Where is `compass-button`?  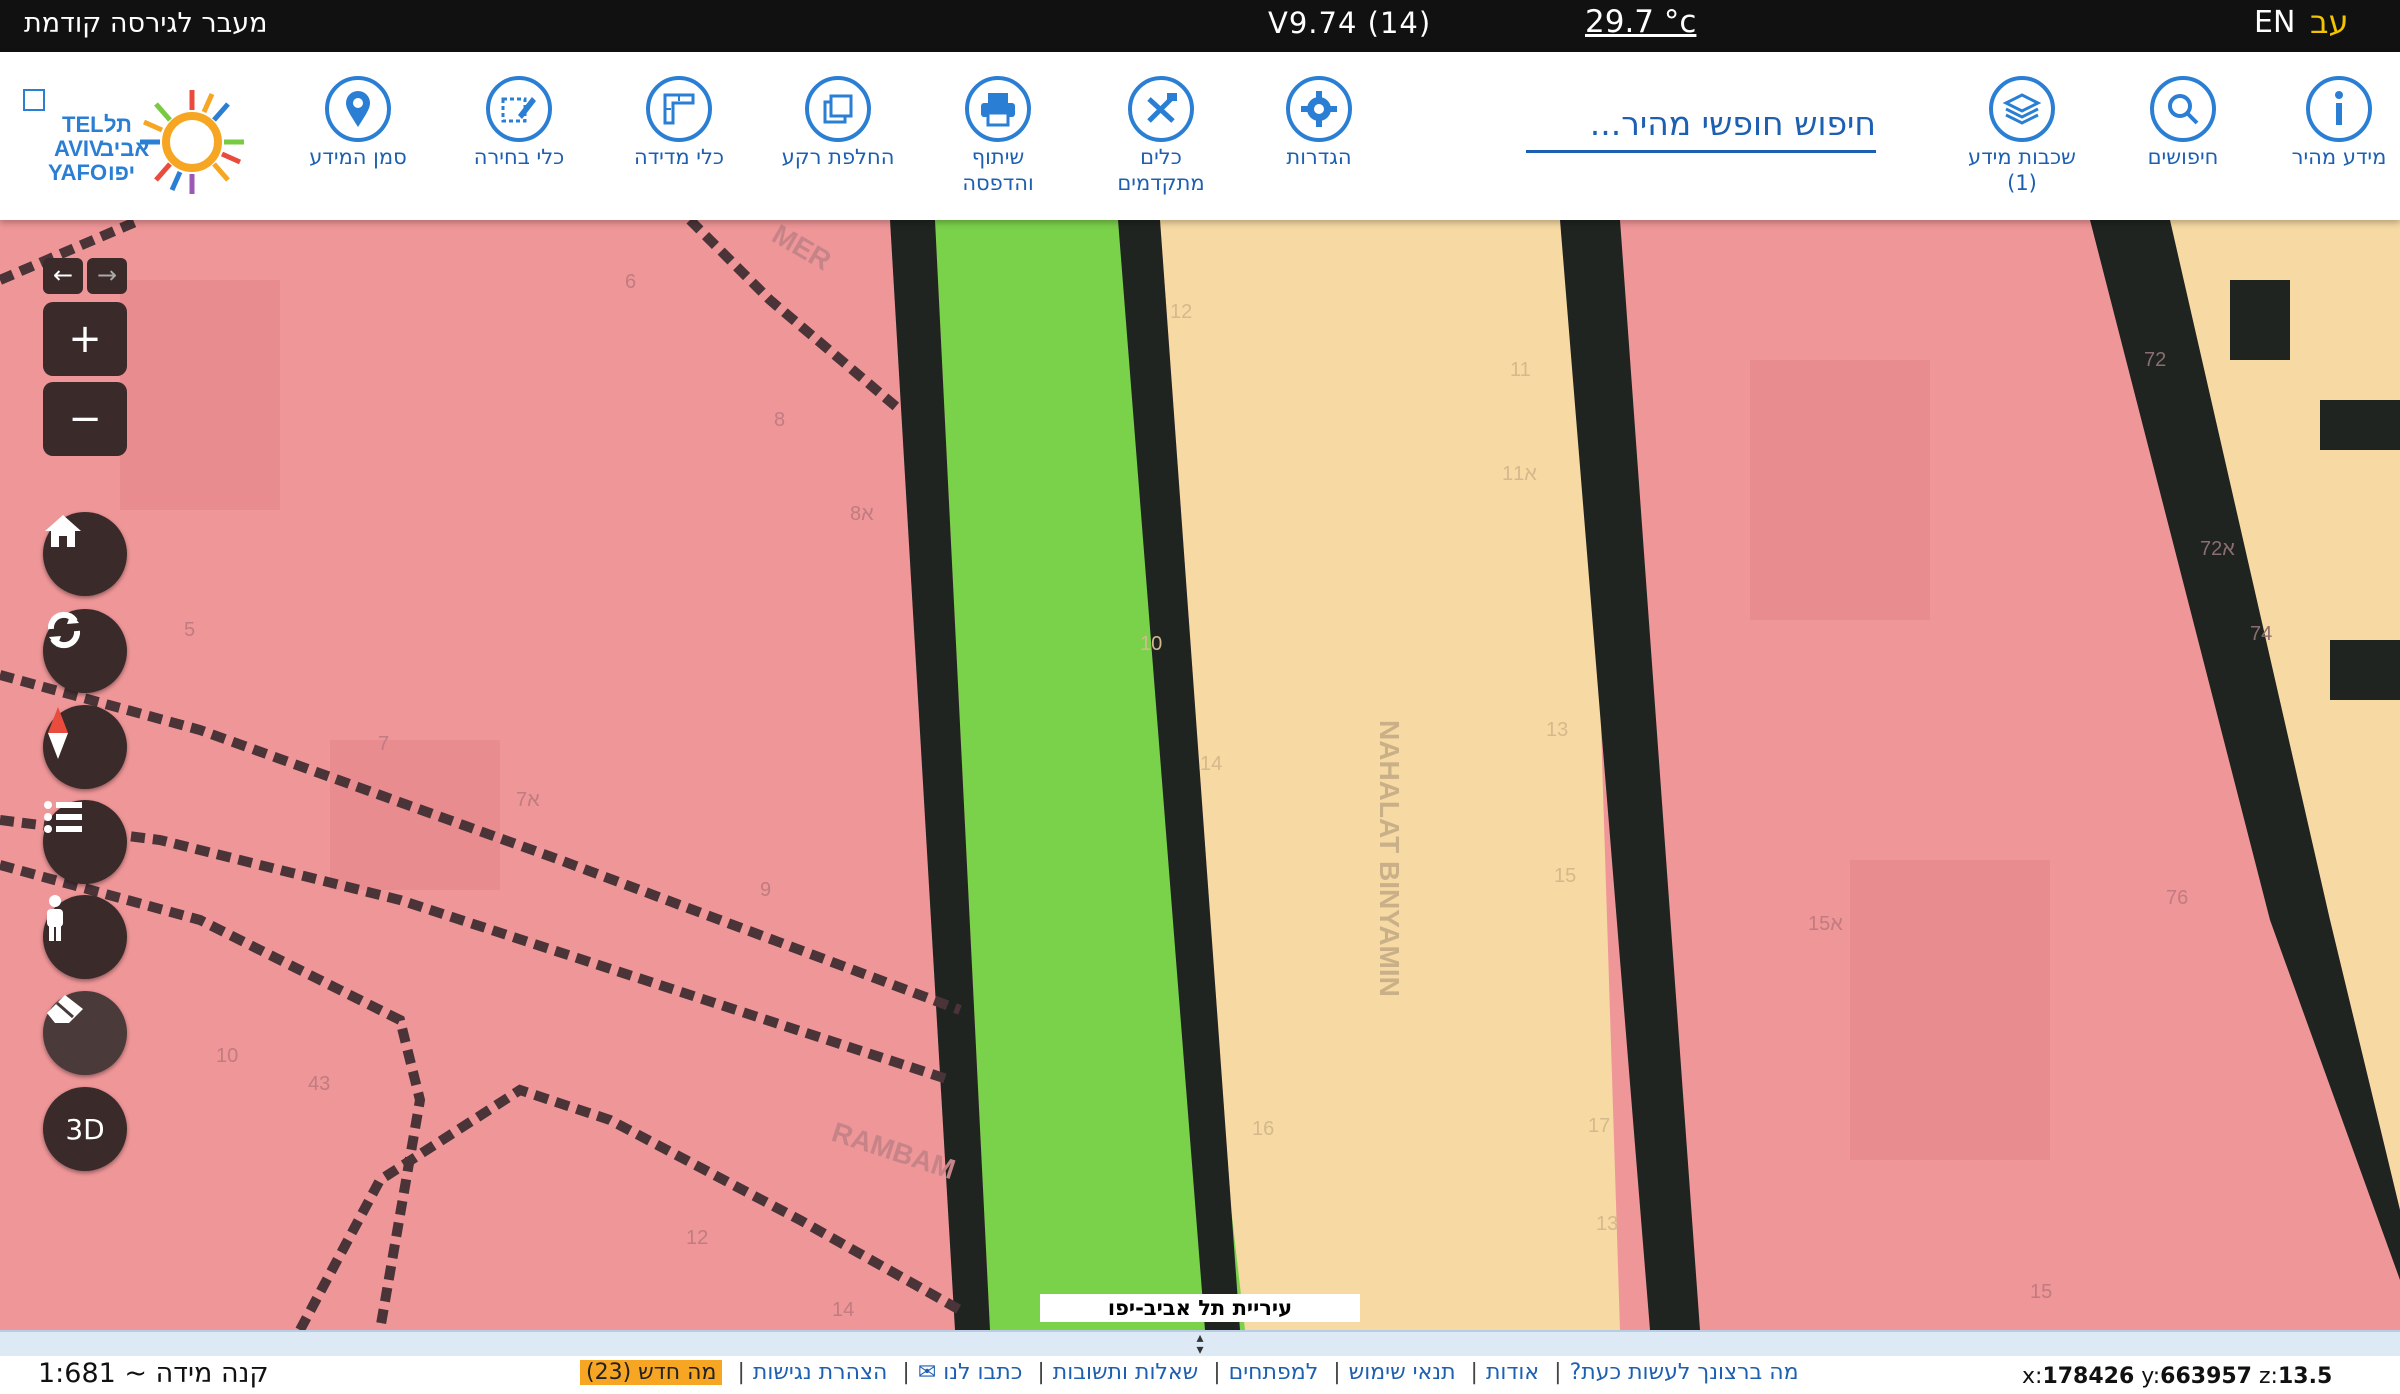 compass-button is located at coordinates (85, 747).